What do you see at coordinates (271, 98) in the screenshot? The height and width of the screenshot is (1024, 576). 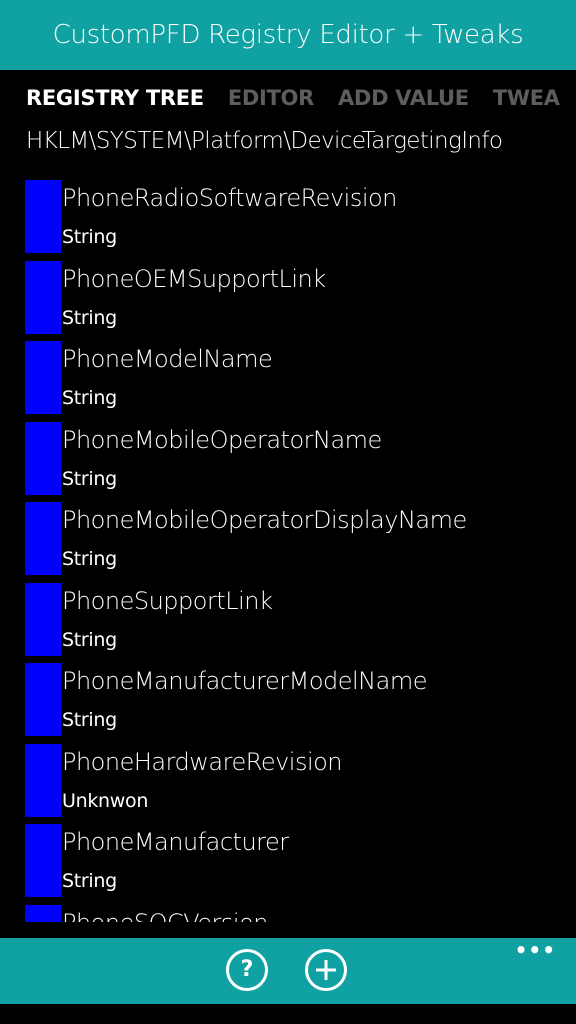 I see `pivot-tab-editor: EDITOR` at bounding box center [271, 98].